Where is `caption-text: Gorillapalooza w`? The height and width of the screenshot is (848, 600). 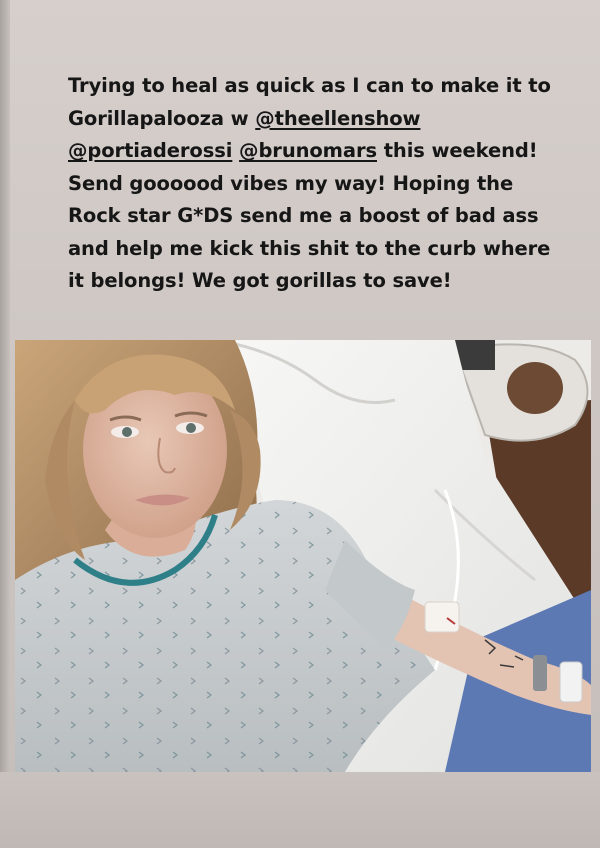 caption-text: Gorillapalooza w is located at coordinates (162, 118).